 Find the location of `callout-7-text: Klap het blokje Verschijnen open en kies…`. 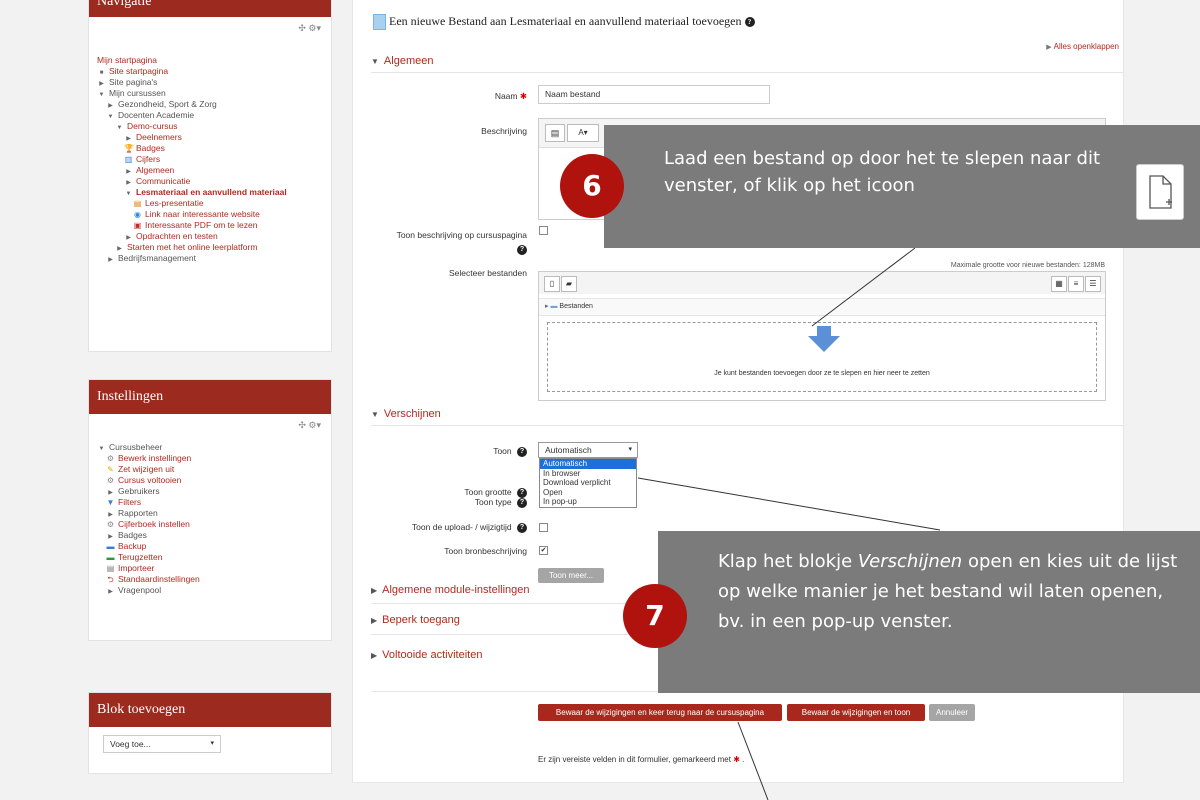

callout-7-text: Klap het blokje Verschijnen open en kies… is located at coordinates (948, 591).